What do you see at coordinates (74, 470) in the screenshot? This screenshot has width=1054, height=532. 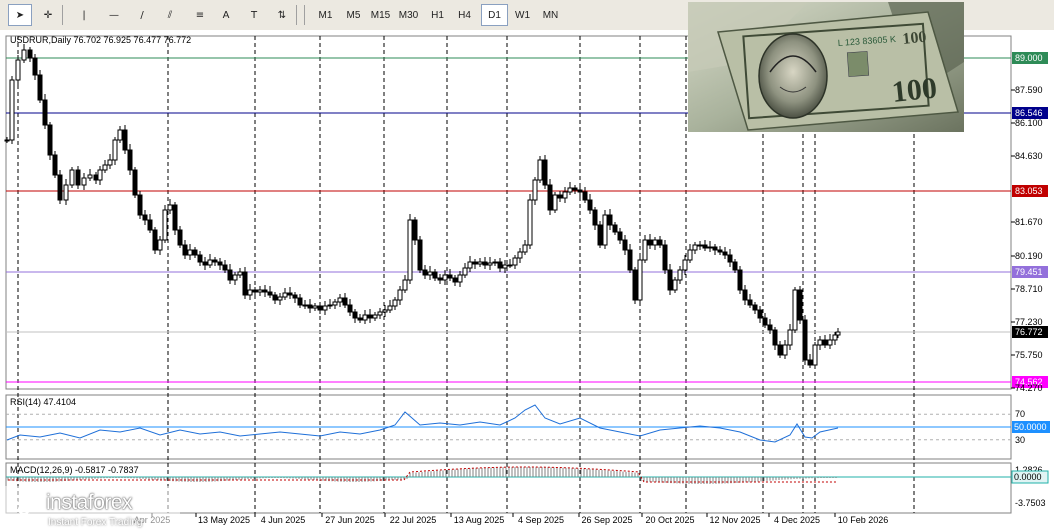 I see `macd-header: MACD(12,26,9) -0.5817 -0.7837` at bounding box center [74, 470].